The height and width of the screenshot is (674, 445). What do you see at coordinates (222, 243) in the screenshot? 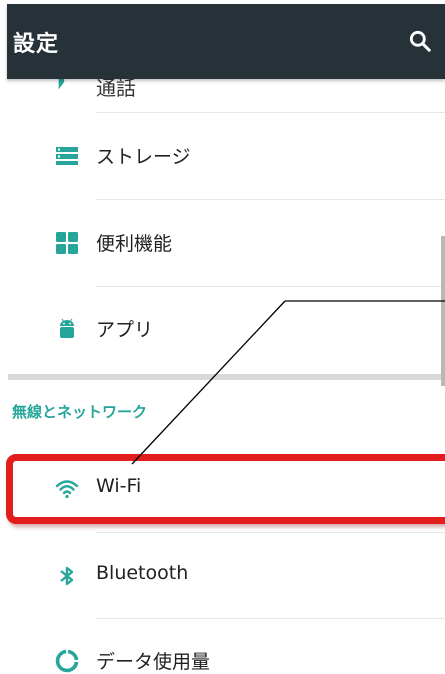
I see `settings-item-features: 便利機能` at bounding box center [222, 243].